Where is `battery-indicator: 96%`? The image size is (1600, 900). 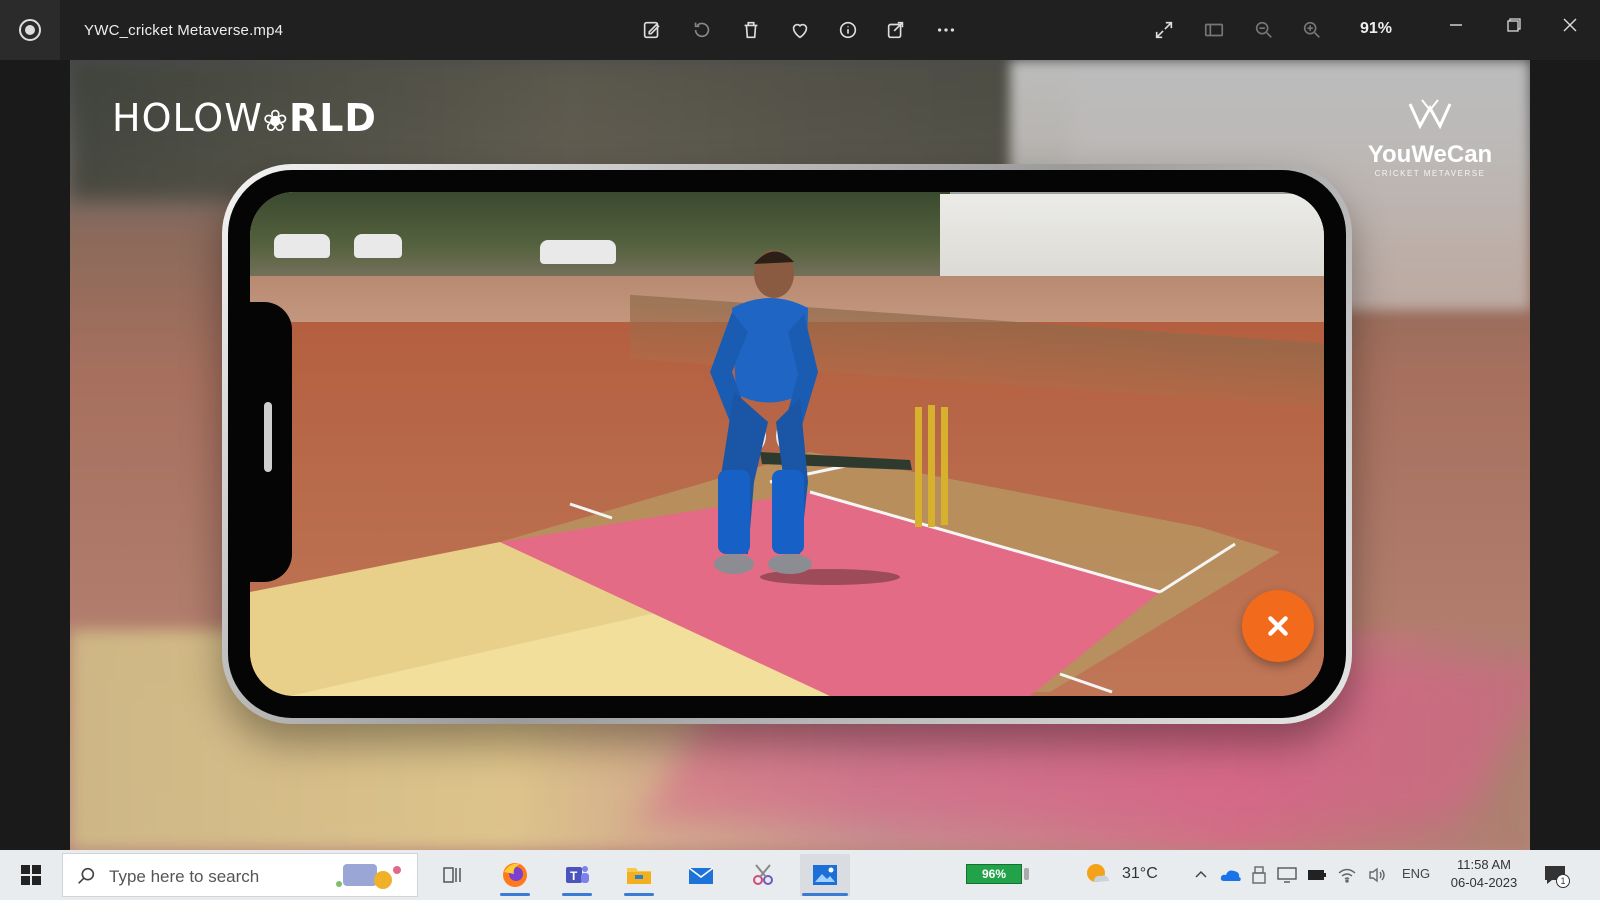
battery-indicator: 96% is located at coordinates (994, 874).